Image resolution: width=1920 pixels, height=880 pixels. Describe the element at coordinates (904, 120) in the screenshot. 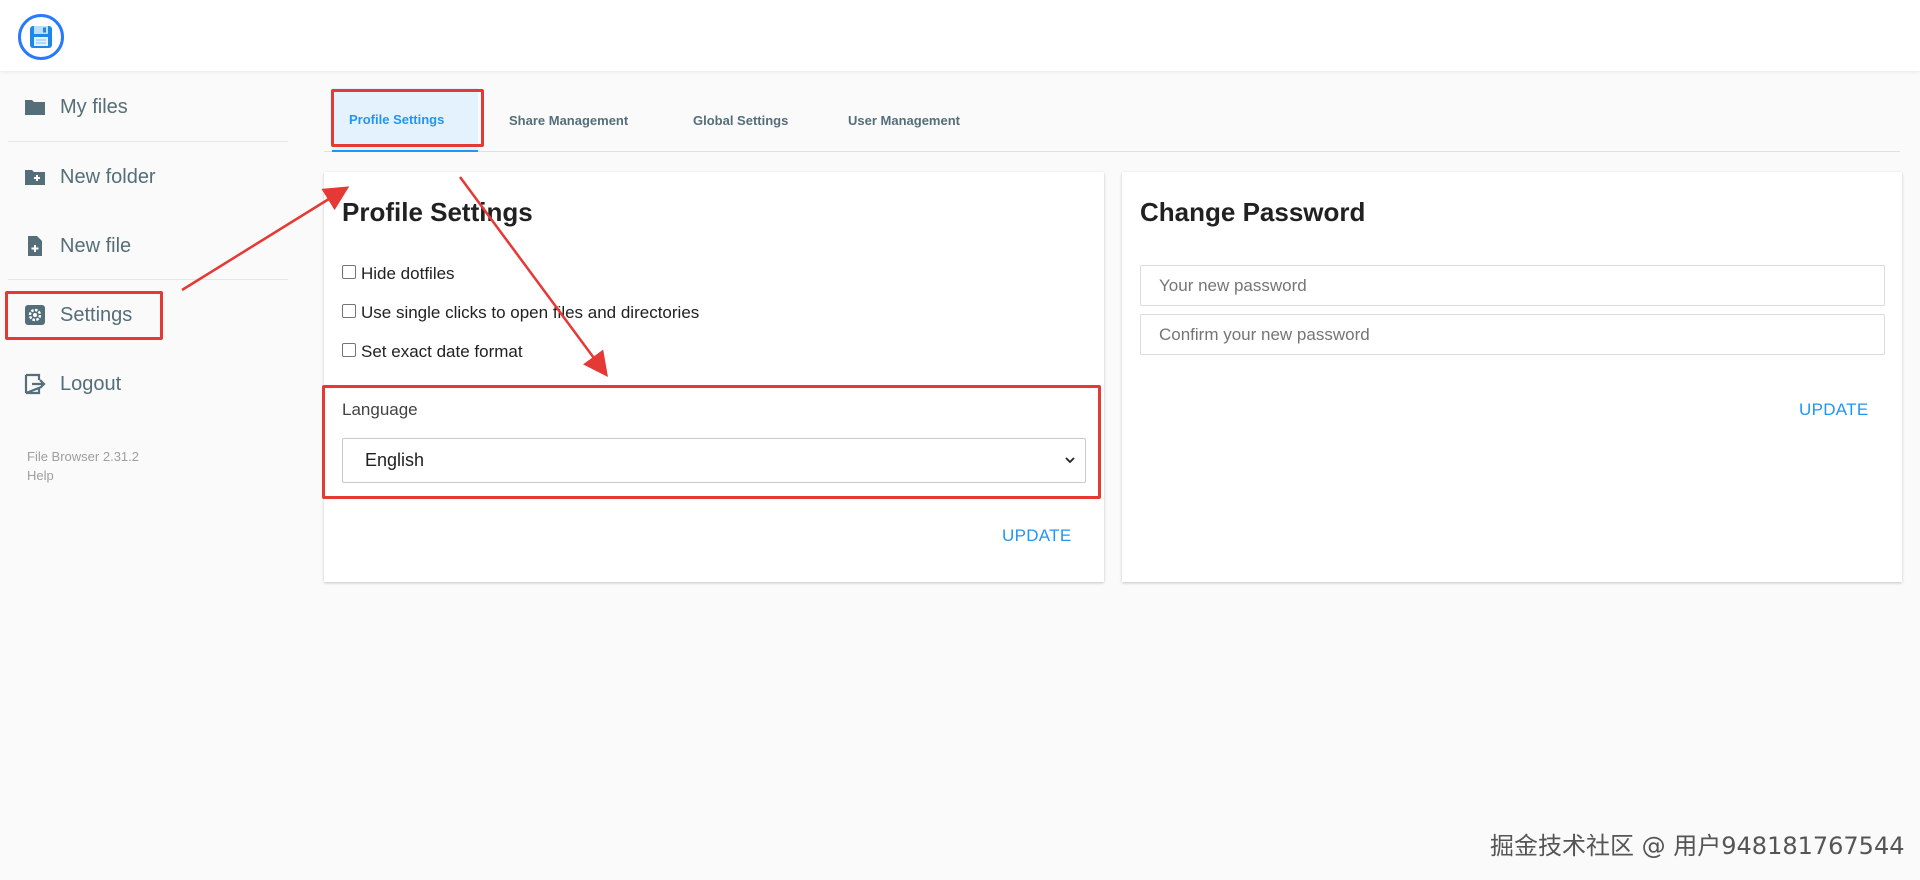

I see `tab-user-management: User Management` at that location.